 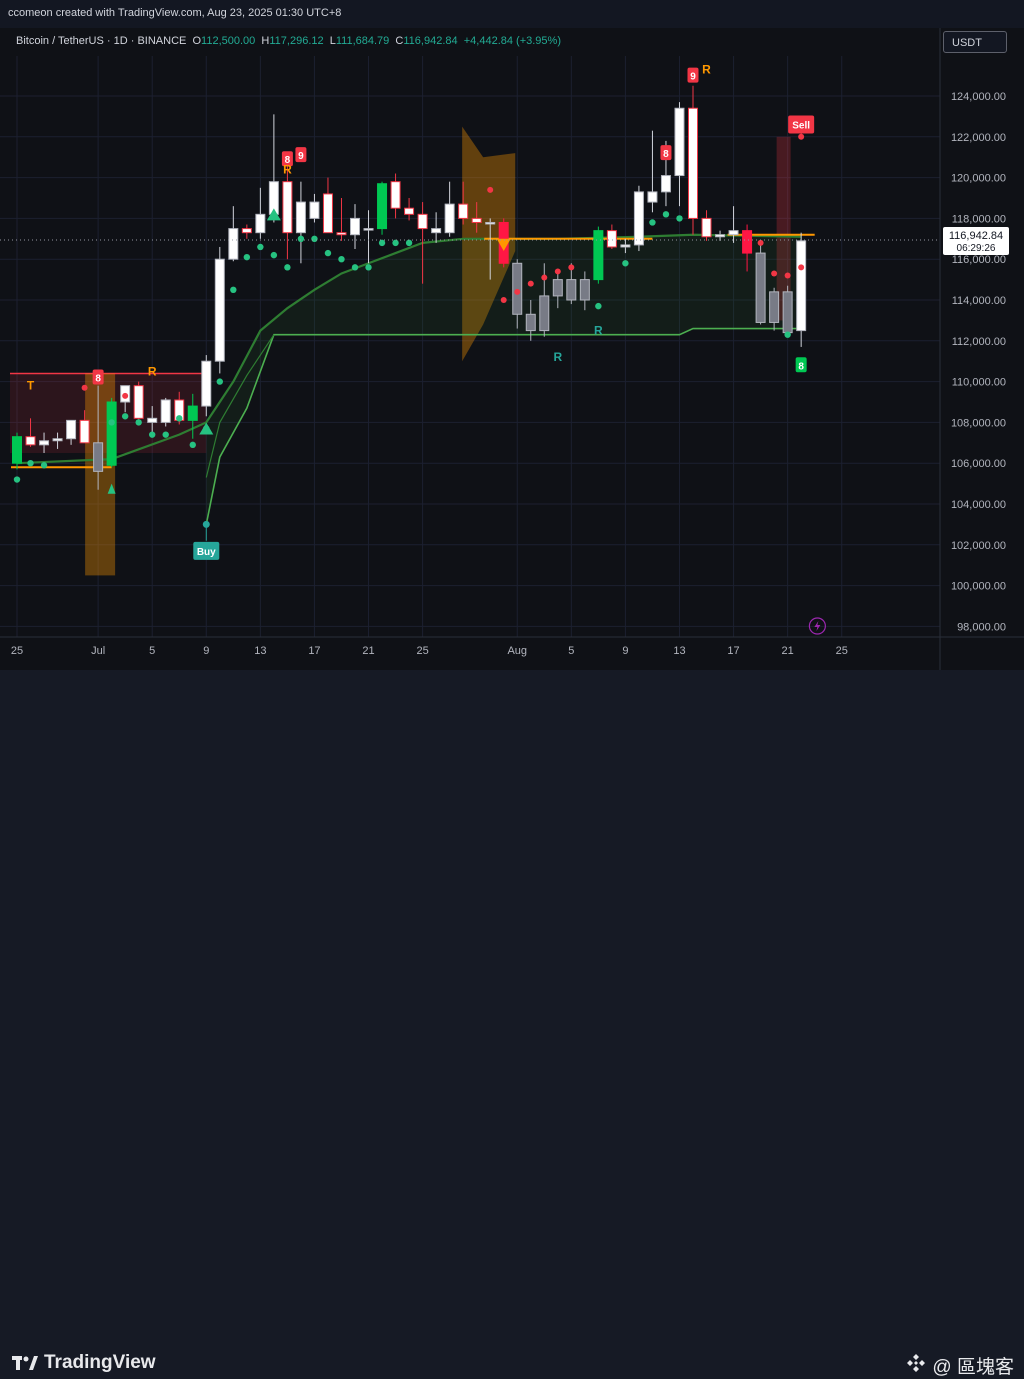 What do you see at coordinates (981, 627) in the screenshot?
I see `y-tick-label: 98,000.00` at bounding box center [981, 627].